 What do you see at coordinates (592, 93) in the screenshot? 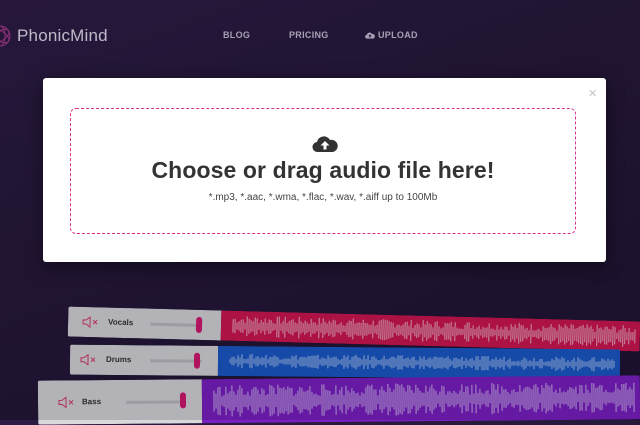
I see `close-icon: ×` at bounding box center [592, 93].